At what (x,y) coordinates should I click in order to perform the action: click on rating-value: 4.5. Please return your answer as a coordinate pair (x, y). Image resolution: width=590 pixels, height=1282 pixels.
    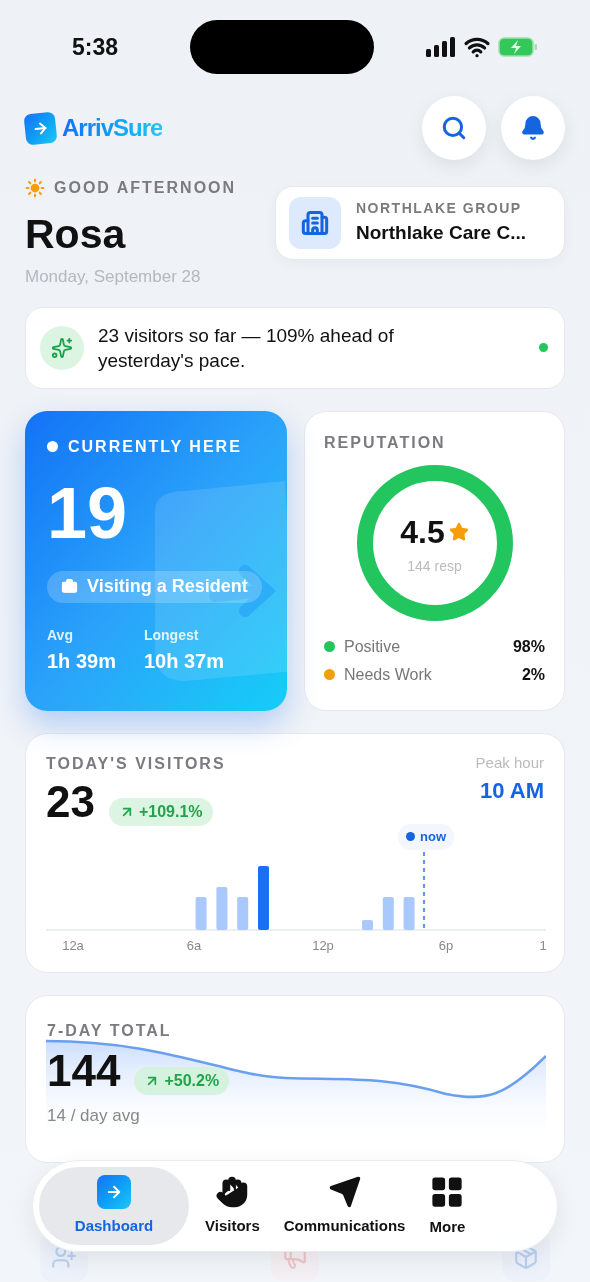
    Looking at the image, I should click on (422, 532).